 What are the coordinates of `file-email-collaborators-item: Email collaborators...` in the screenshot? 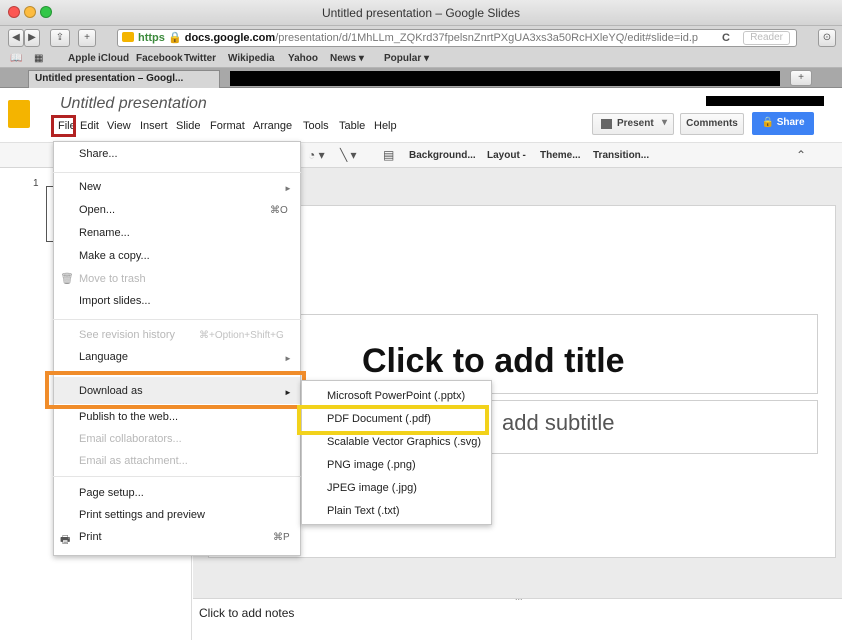 It's located at (130, 439).